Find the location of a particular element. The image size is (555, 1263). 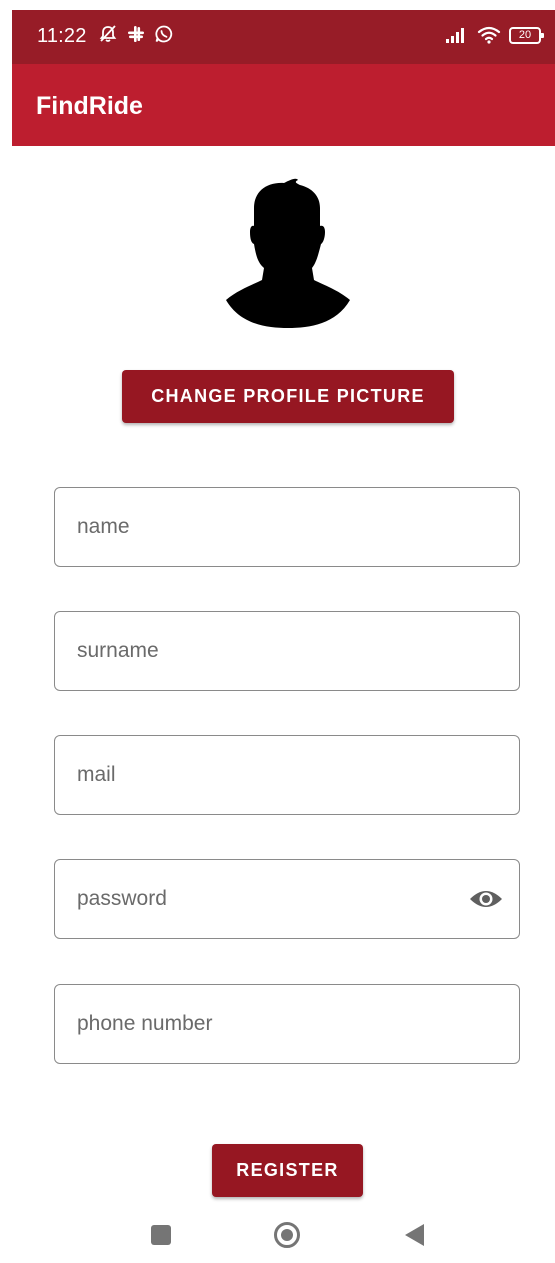

status-right: 20 is located at coordinates (494, 35).